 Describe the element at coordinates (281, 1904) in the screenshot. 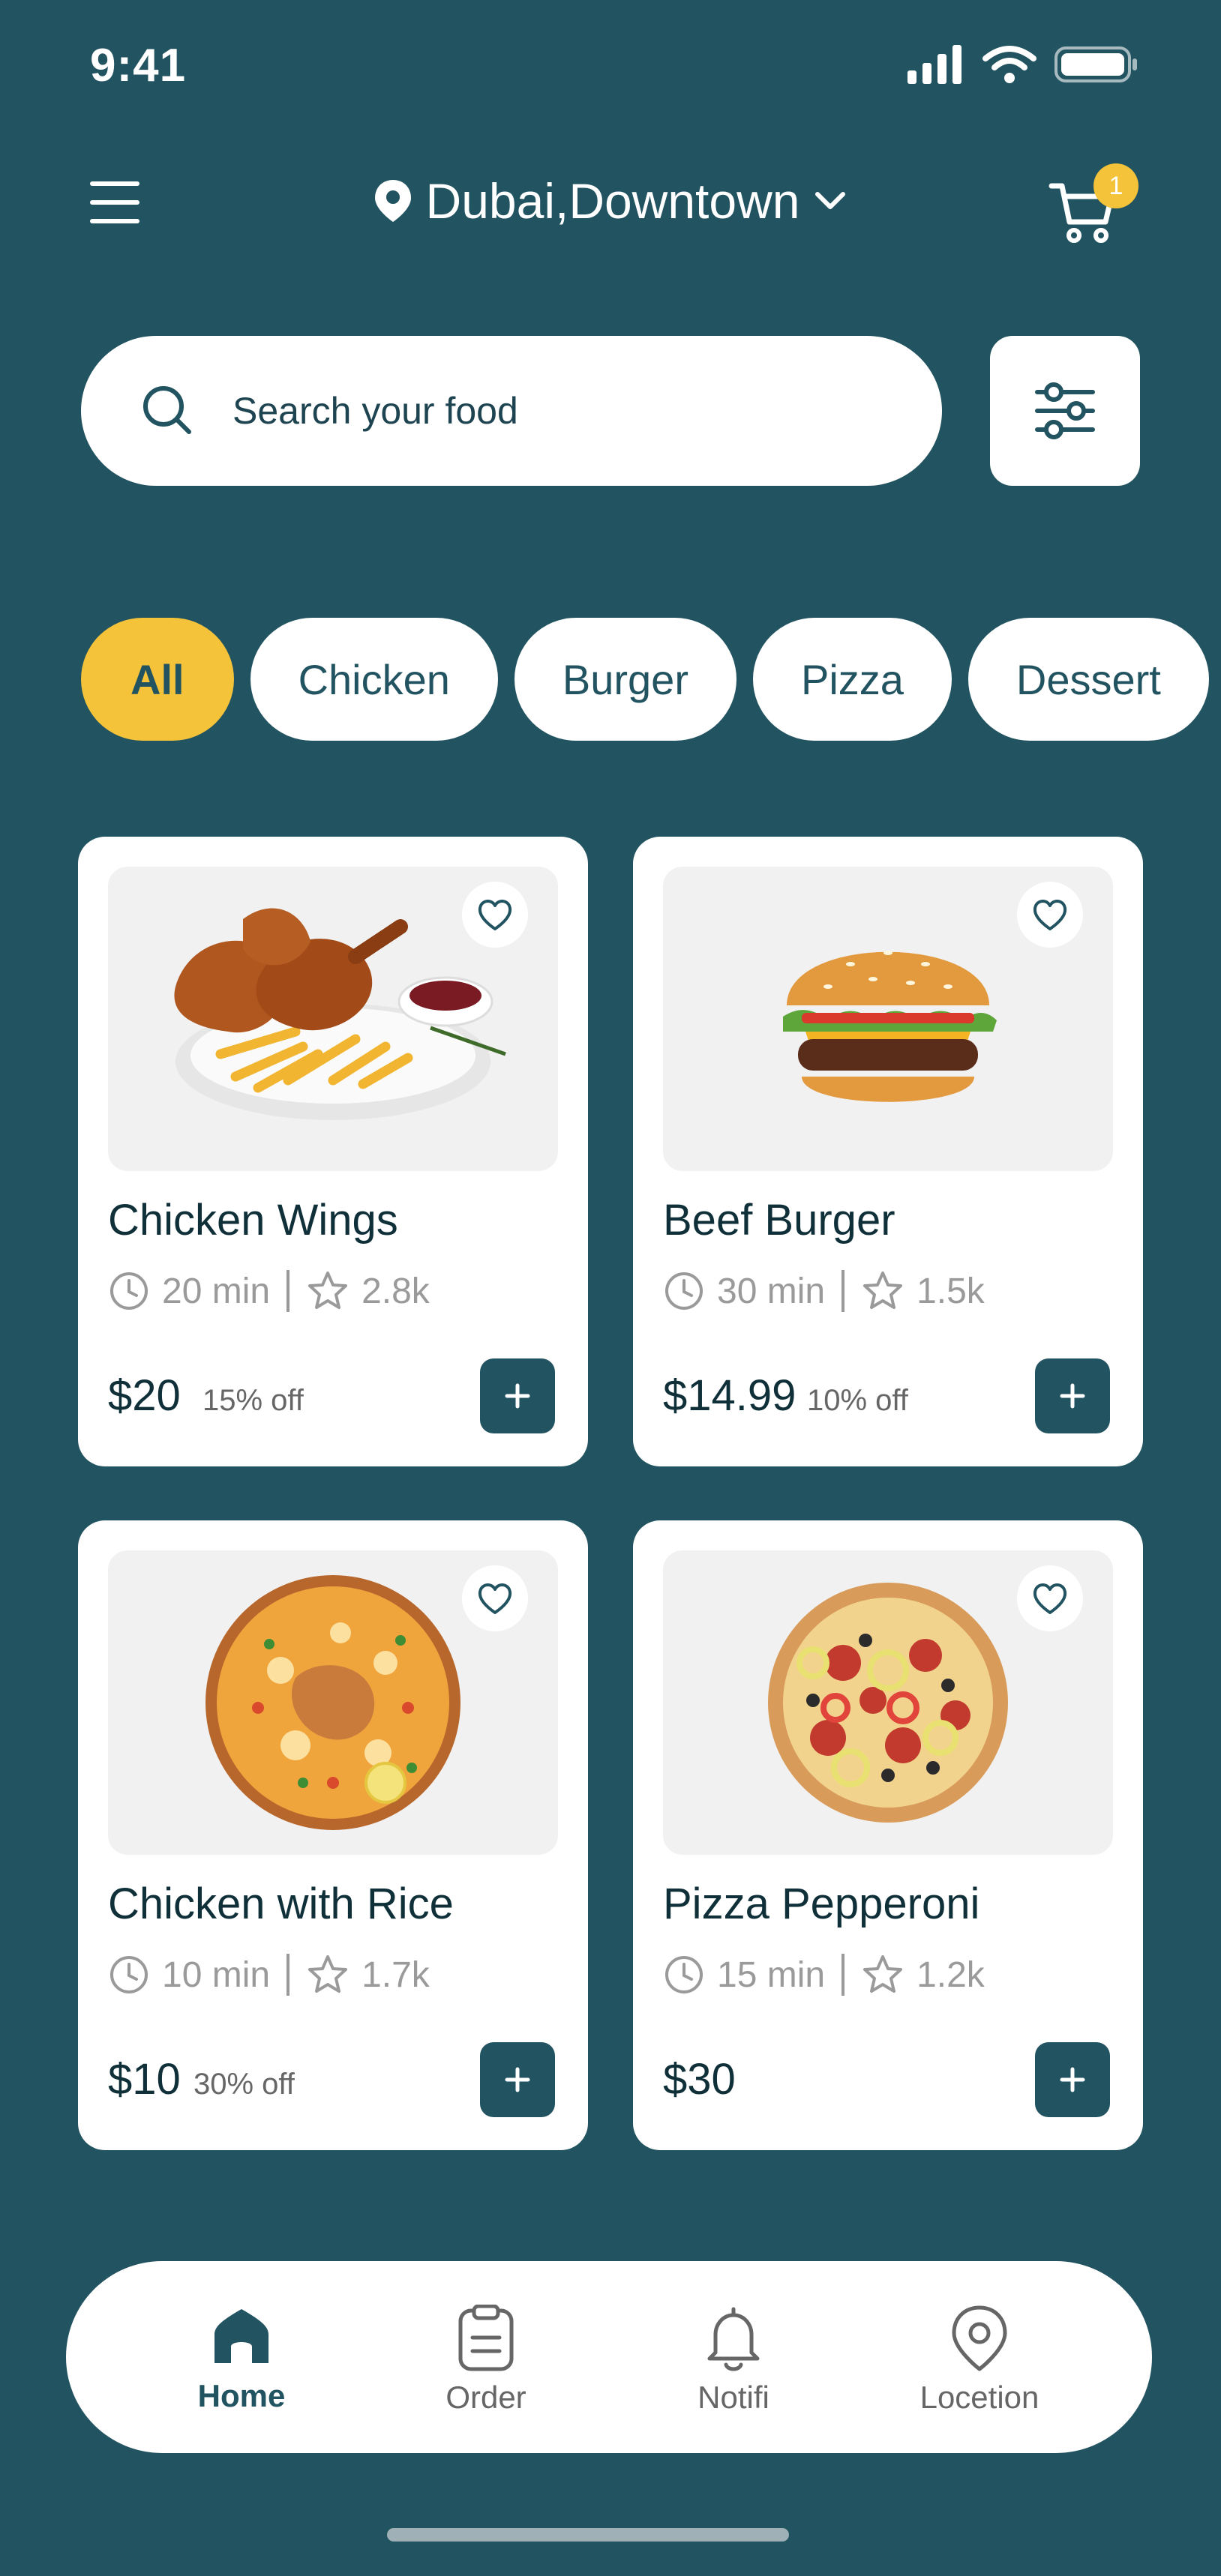

I see `product-name: Chicken with Rice` at that location.